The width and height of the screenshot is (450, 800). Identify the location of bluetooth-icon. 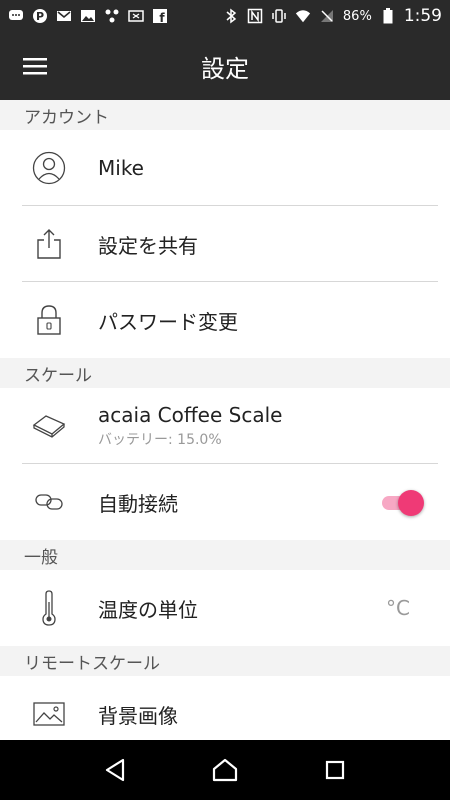
(231, 16).